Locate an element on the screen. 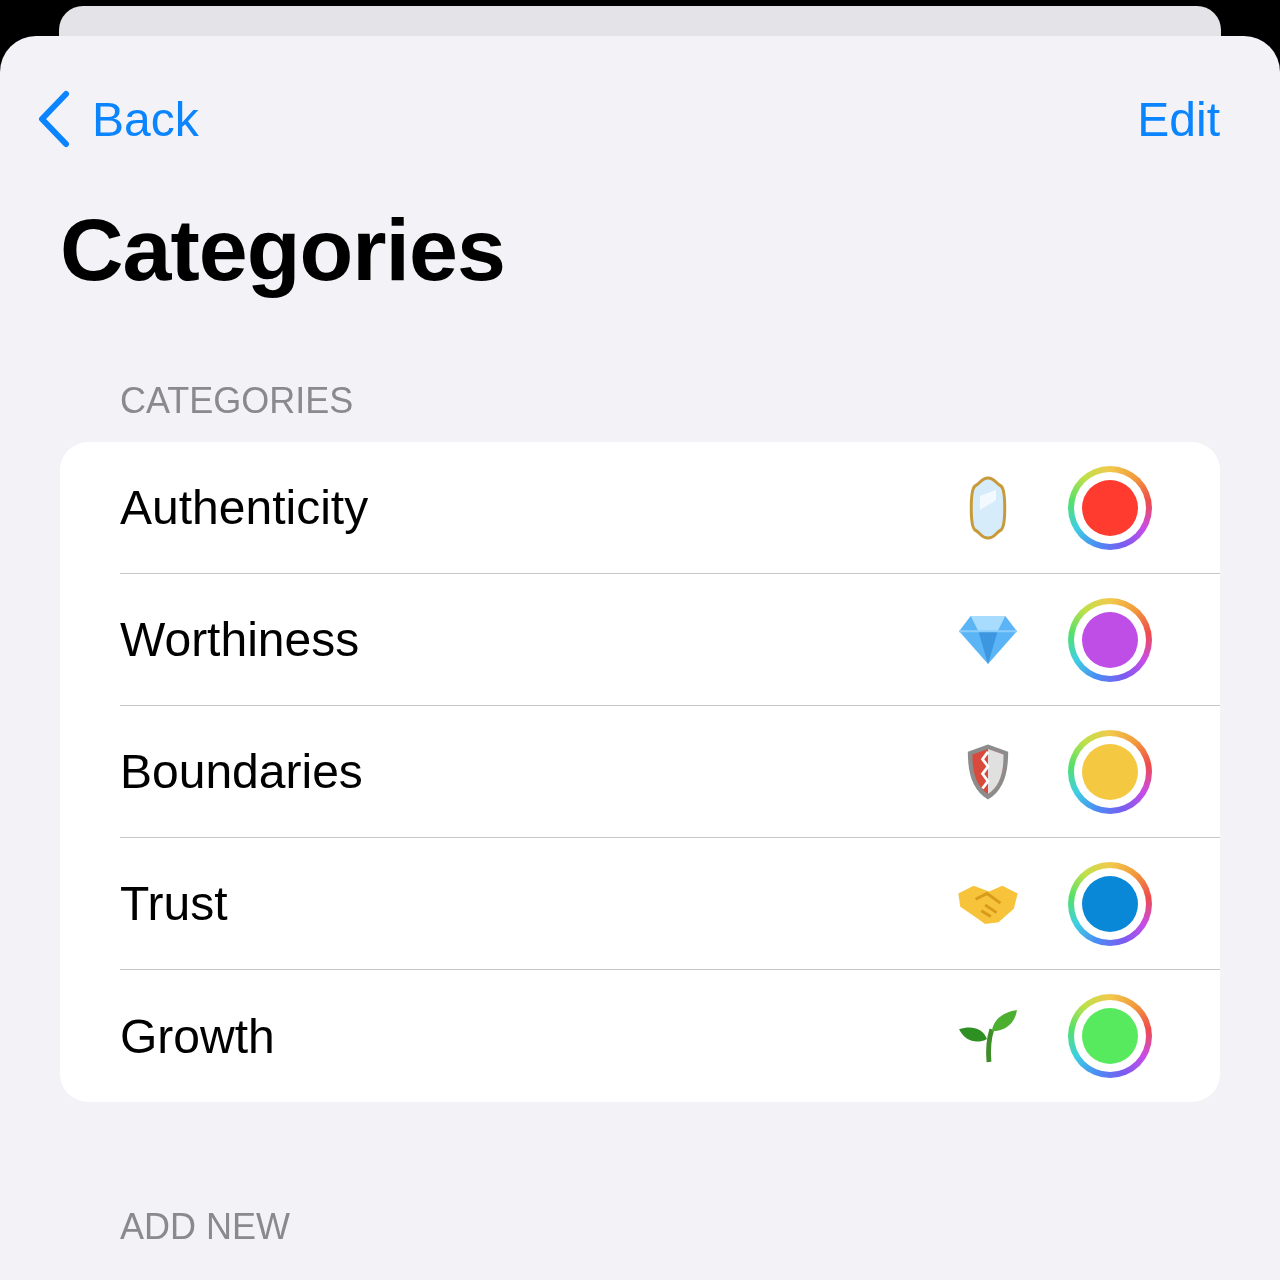  mirror-icon is located at coordinates (988, 507).